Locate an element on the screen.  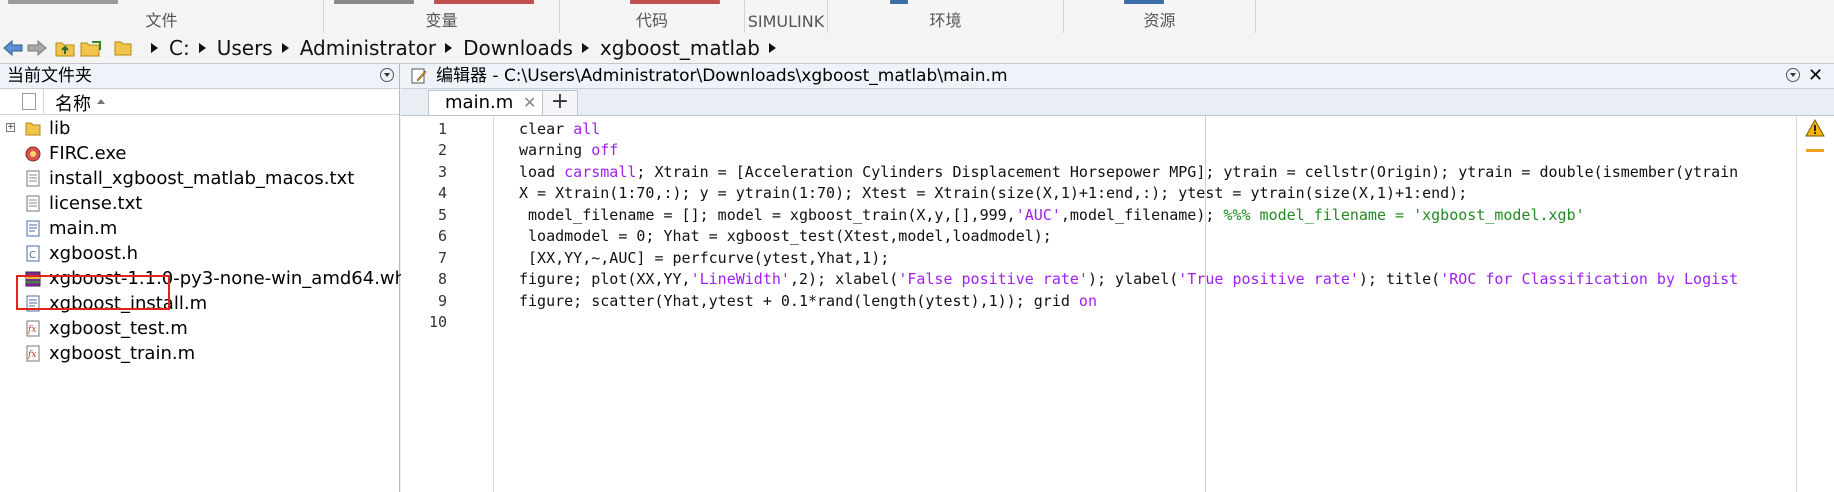
current-folder-title: 当前文件夹 is located at coordinates (49, 76).